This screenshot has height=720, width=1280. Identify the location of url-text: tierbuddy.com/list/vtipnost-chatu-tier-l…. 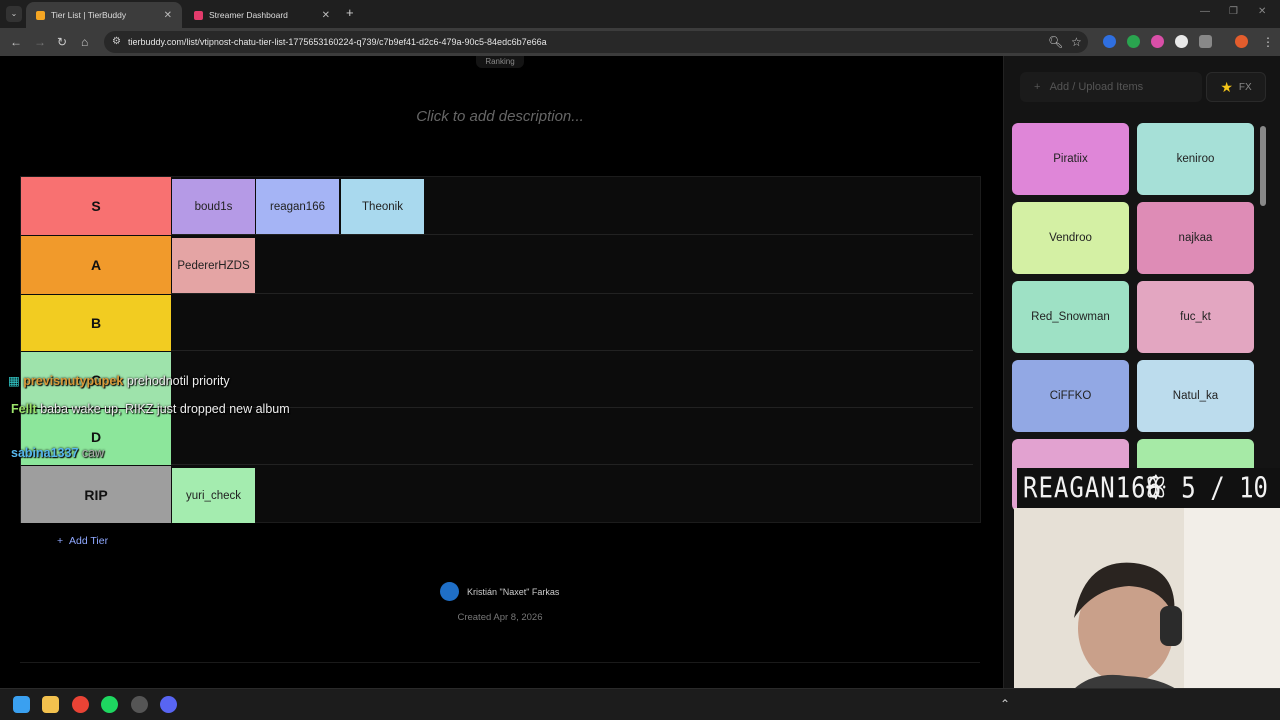
(337, 42).